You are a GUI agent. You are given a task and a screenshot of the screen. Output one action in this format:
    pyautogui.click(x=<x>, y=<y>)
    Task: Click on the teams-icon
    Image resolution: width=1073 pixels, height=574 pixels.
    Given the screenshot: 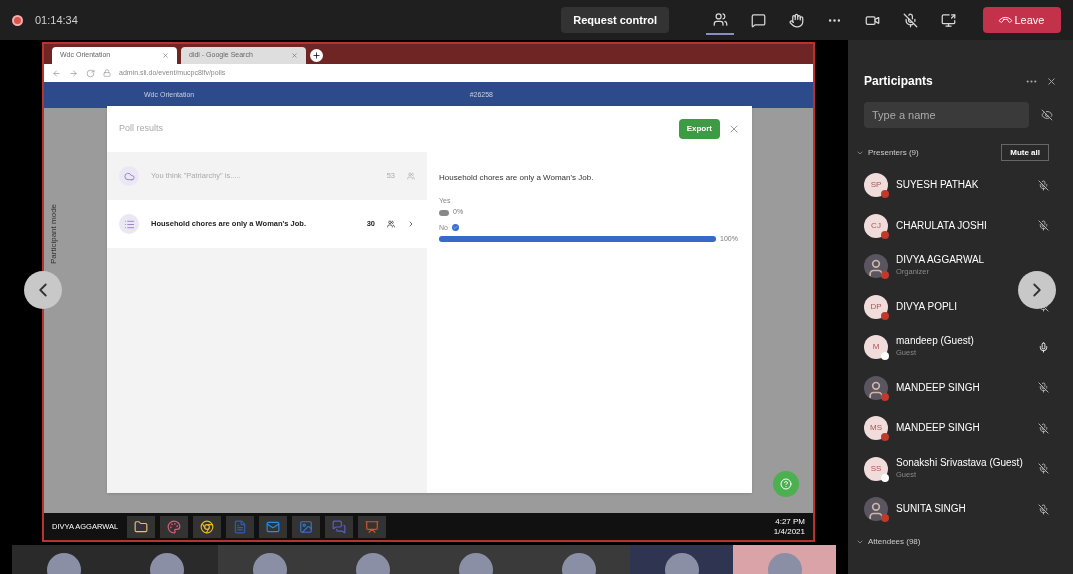 What is the action you would take?
    pyautogui.click(x=339, y=526)
    